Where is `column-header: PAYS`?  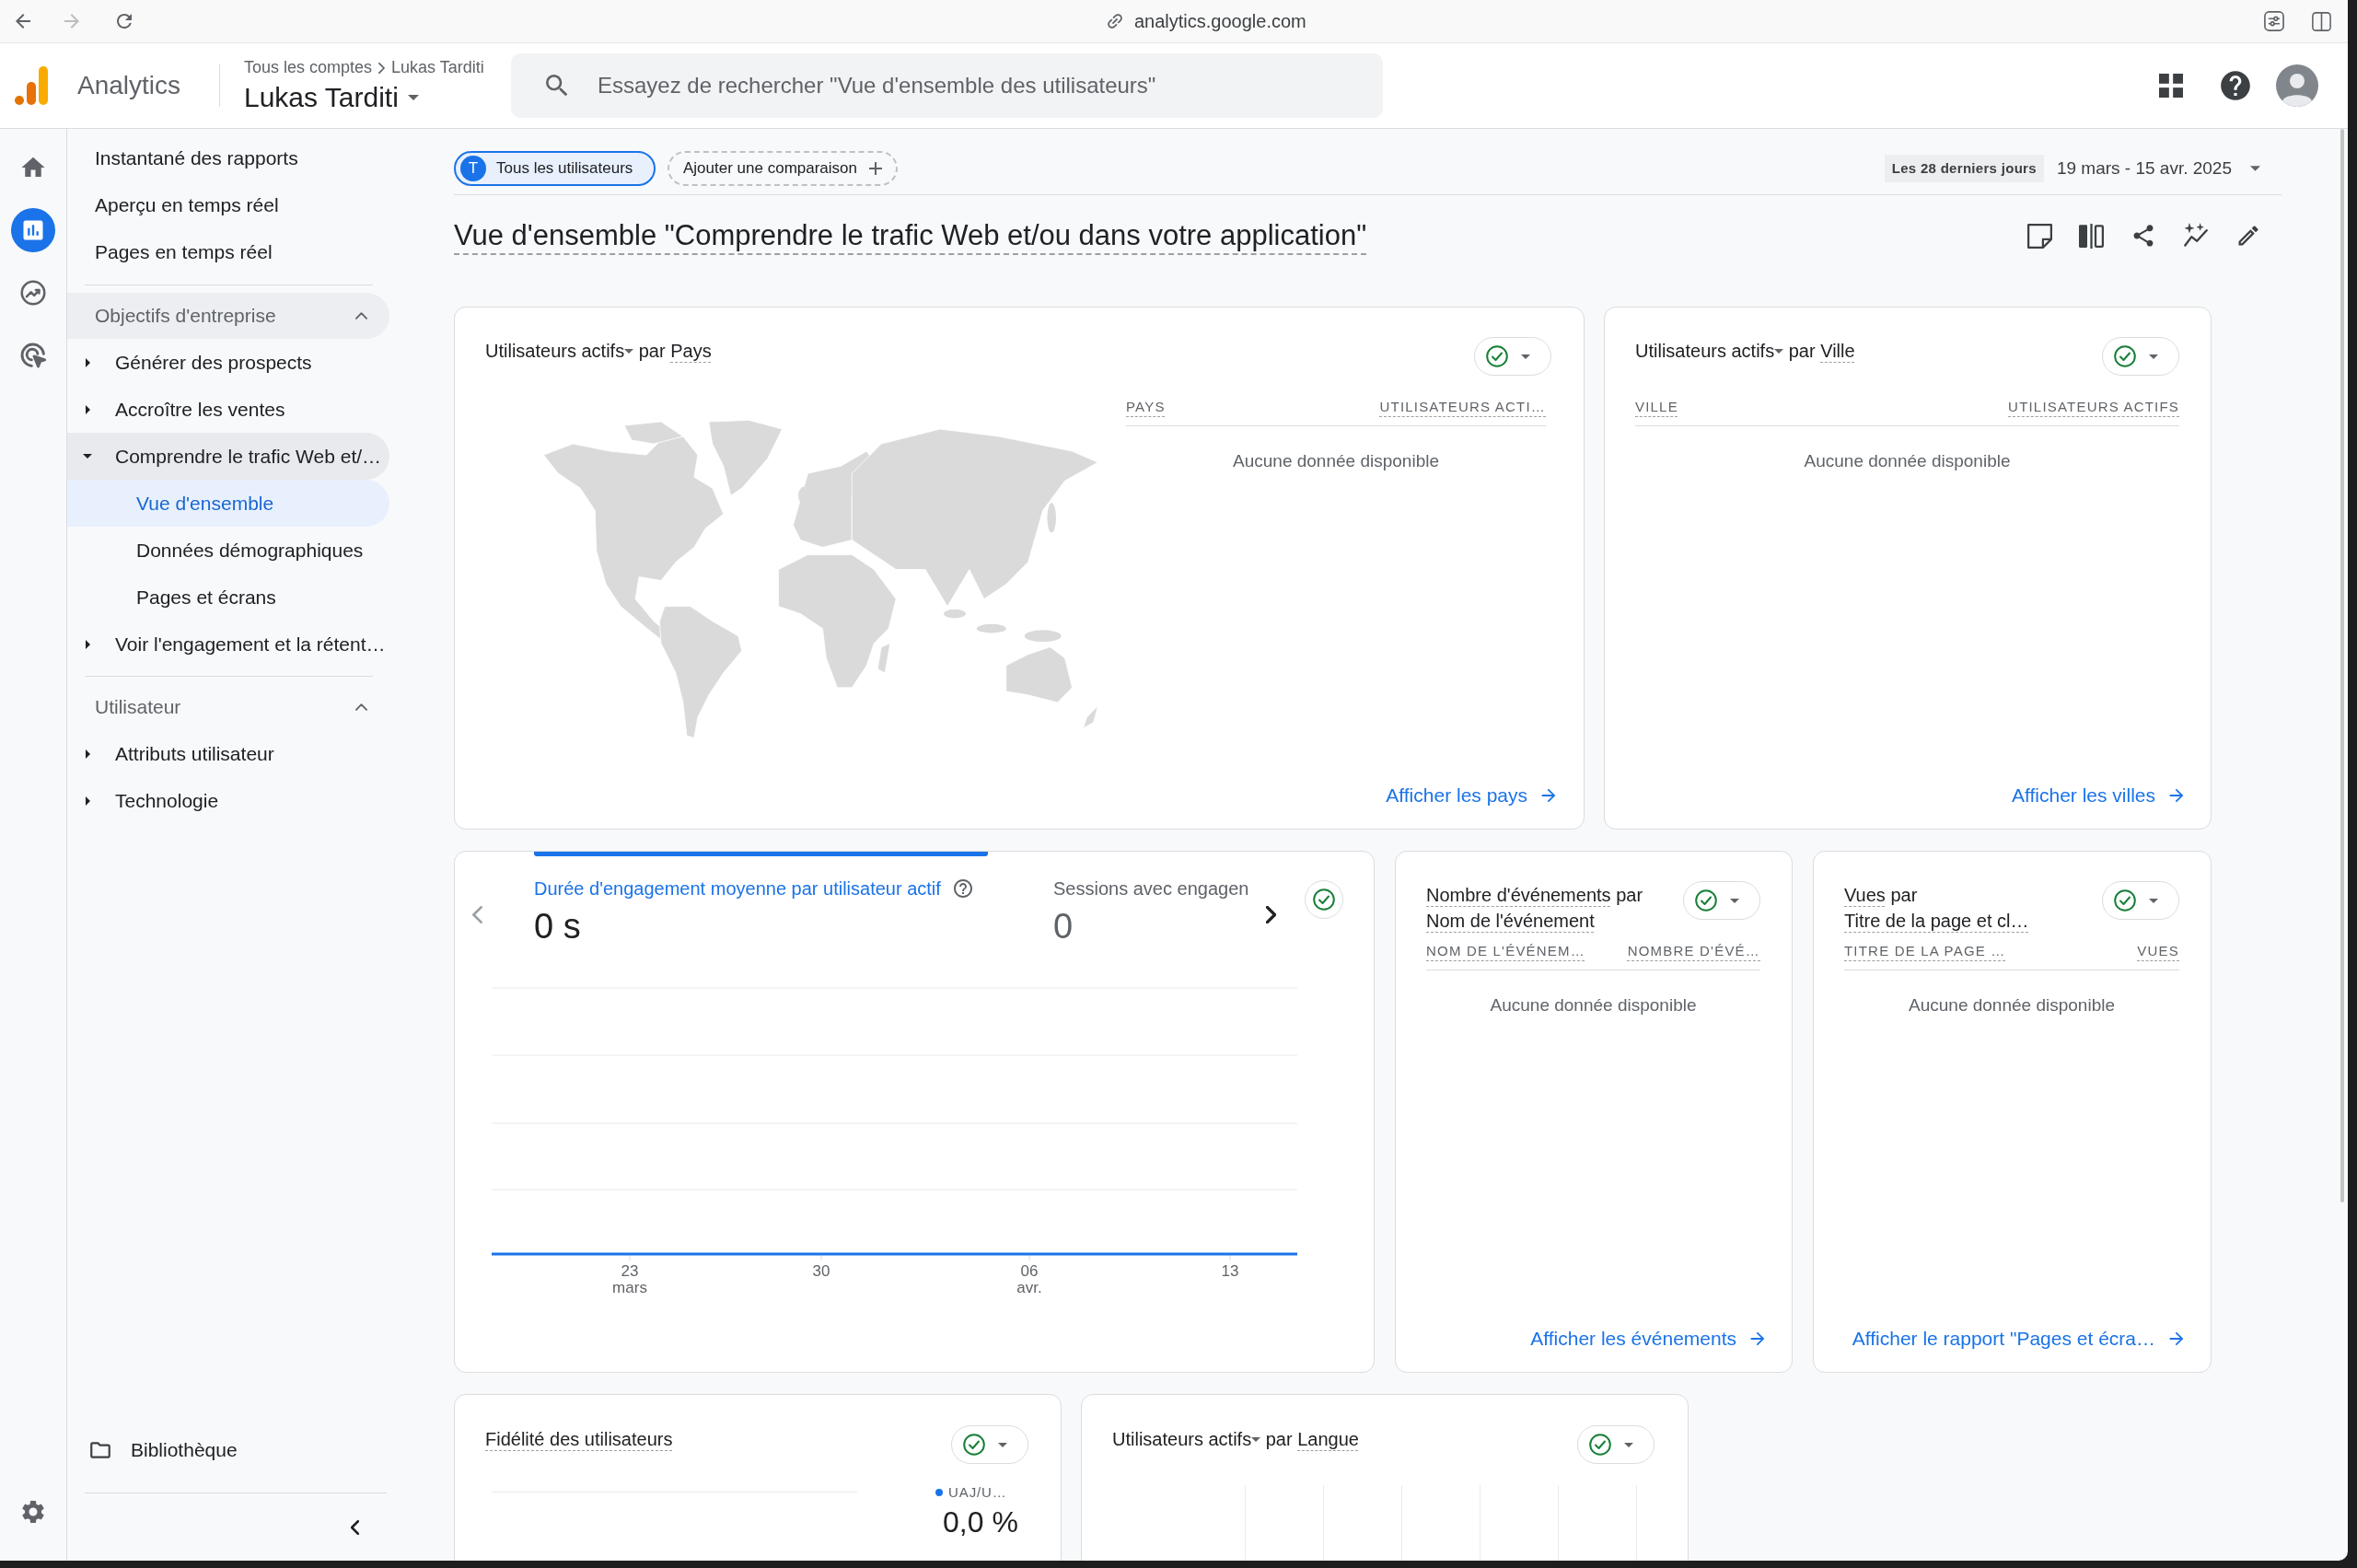
column-header: PAYS is located at coordinates (1146, 407).